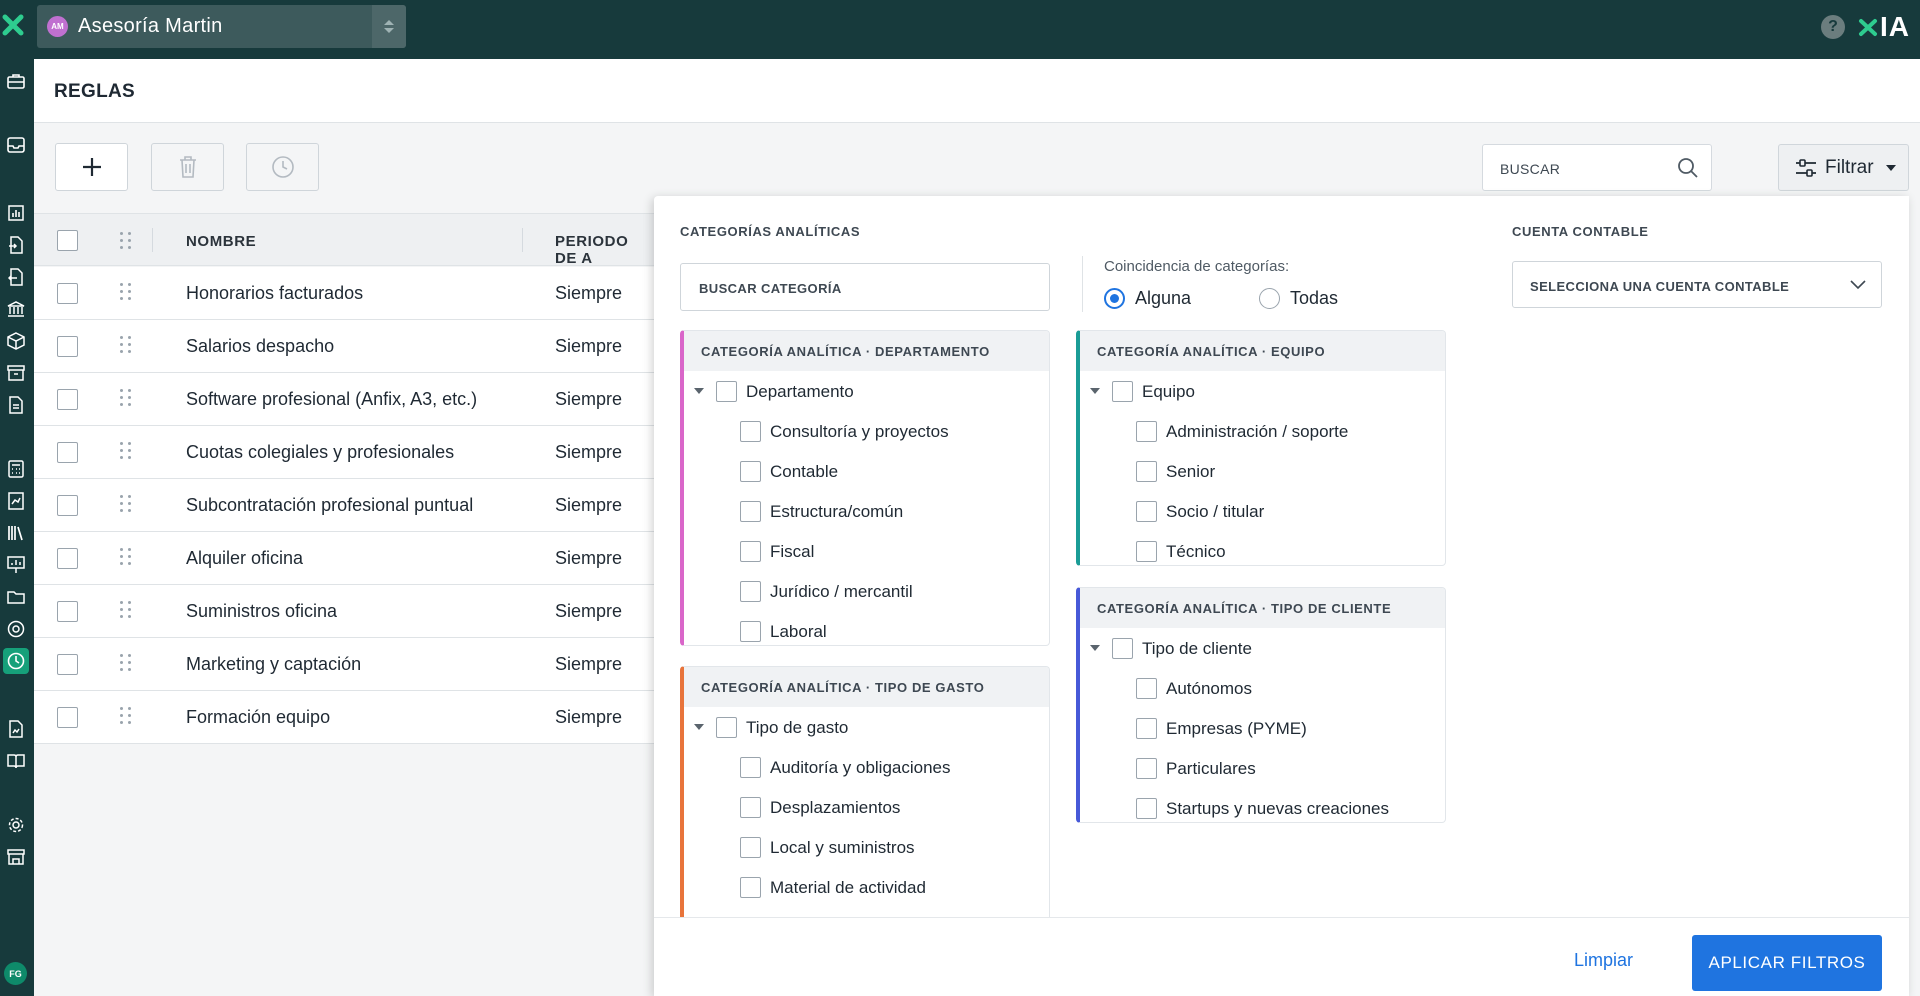 The width and height of the screenshot is (1920, 996). Describe the element at coordinates (344, 293) in the screenshot. I see `table-row: Honorarios facturados Siempre` at that location.